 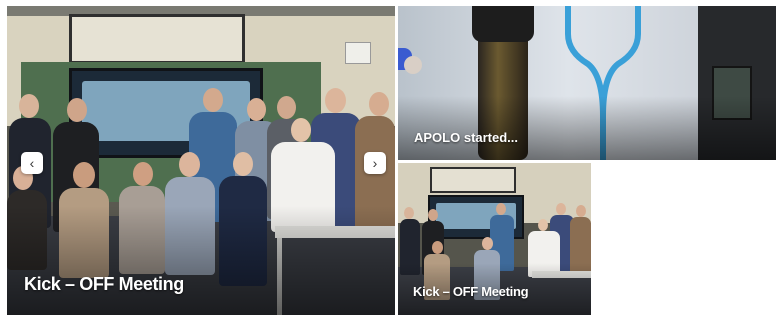 What do you see at coordinates (587, 128) in the screenshot?
I see `caption-gradient` at bounding box center [587, 128].